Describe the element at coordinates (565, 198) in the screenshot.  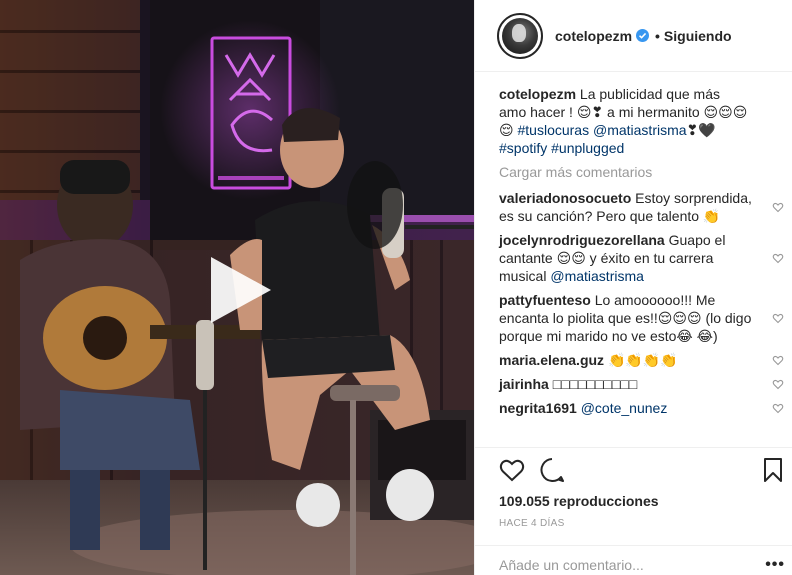
I see `comment-username: valeriadonosocueto` at that location.